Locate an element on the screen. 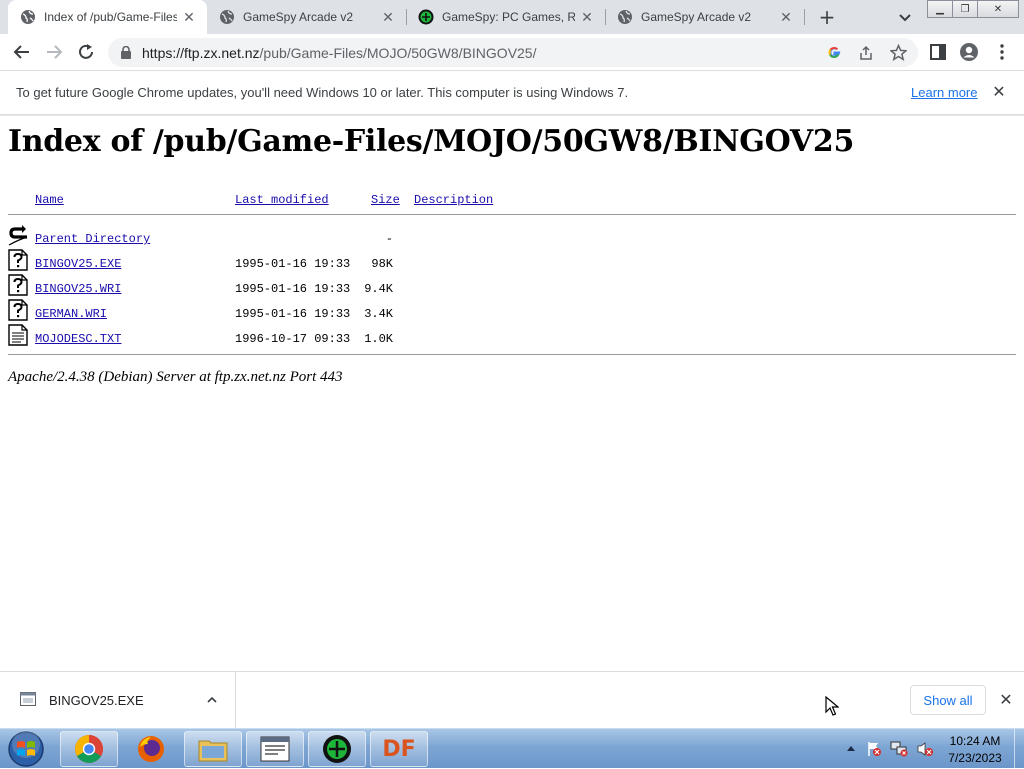 Image resolution: width=1024 pixels, height=769 pixels. taskbar-df-button: DF is located at coordinates (399, 749).